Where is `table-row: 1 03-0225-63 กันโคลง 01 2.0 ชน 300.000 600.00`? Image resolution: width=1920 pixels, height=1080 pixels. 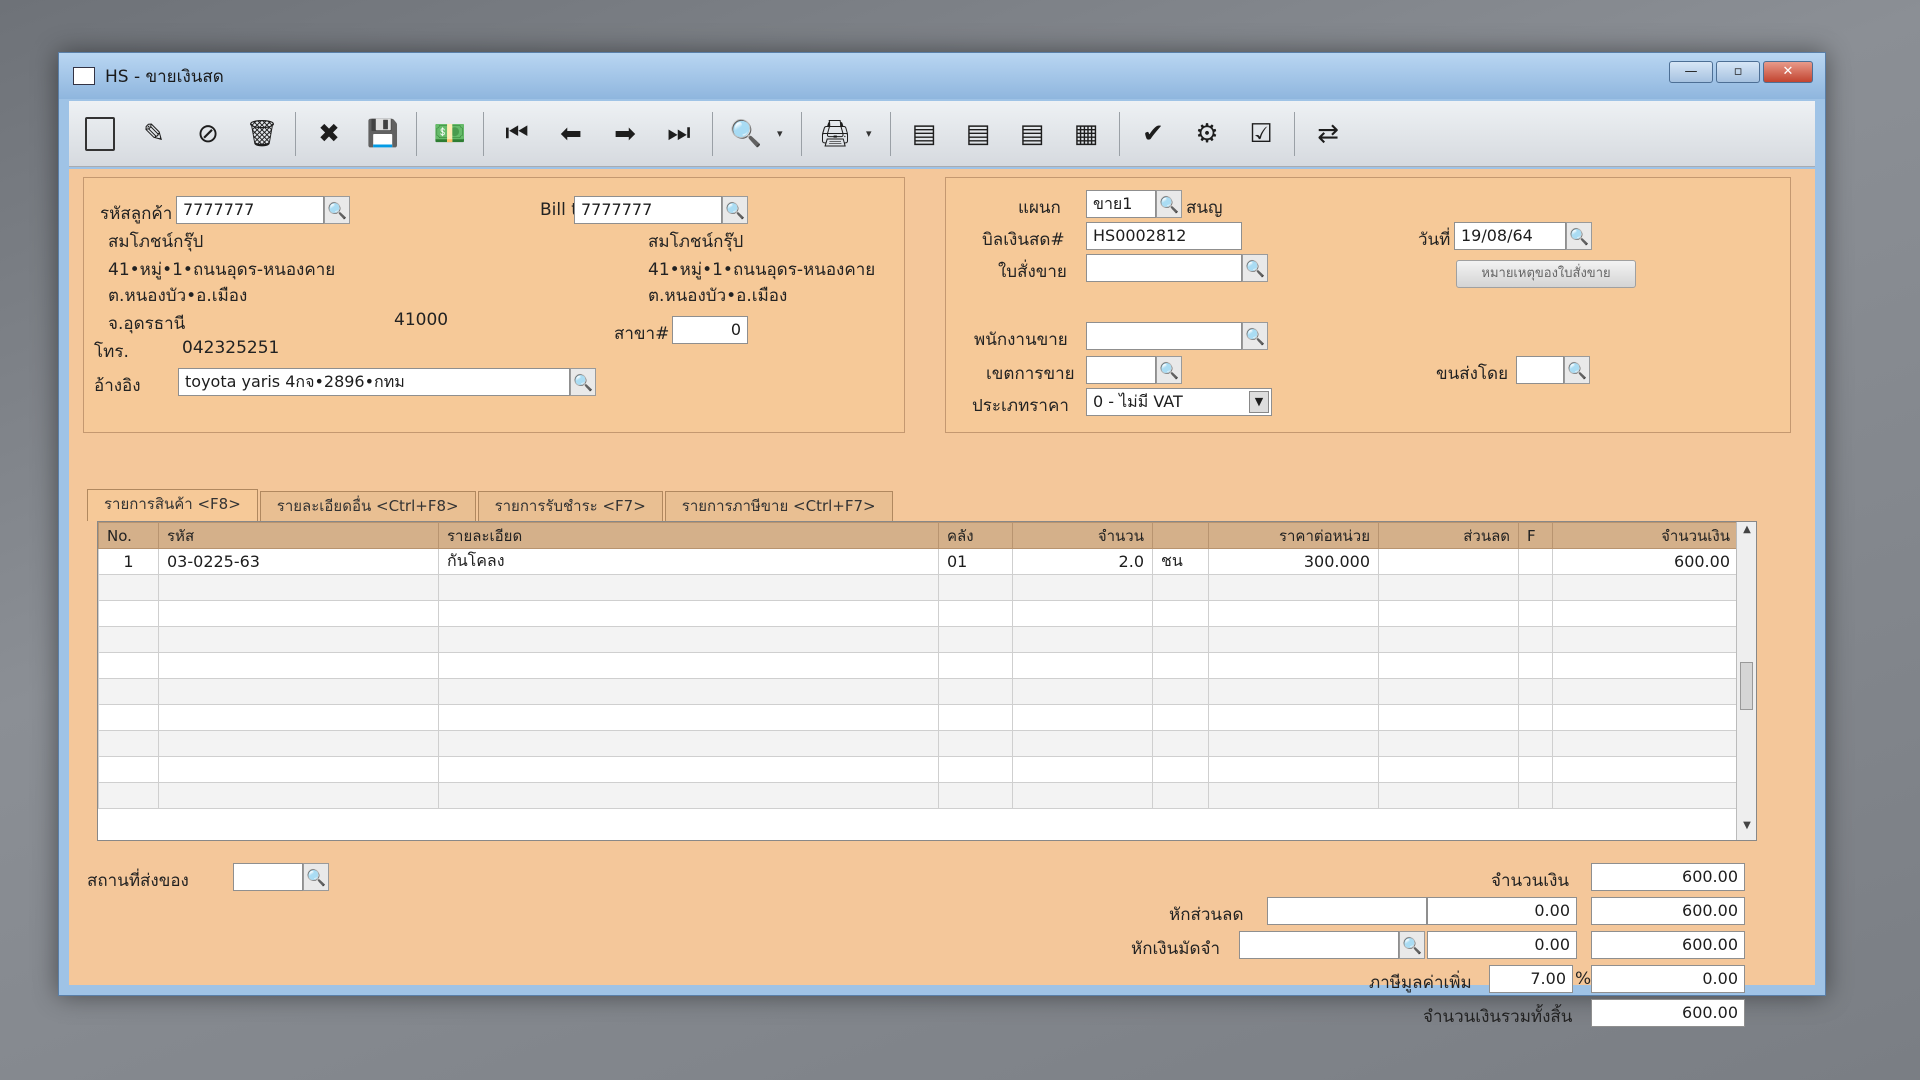
table-row: 1 03-0225-63 กันโคลง 01 2.0 ชน 300.000 600.00 is located at coordinates (918, 561).